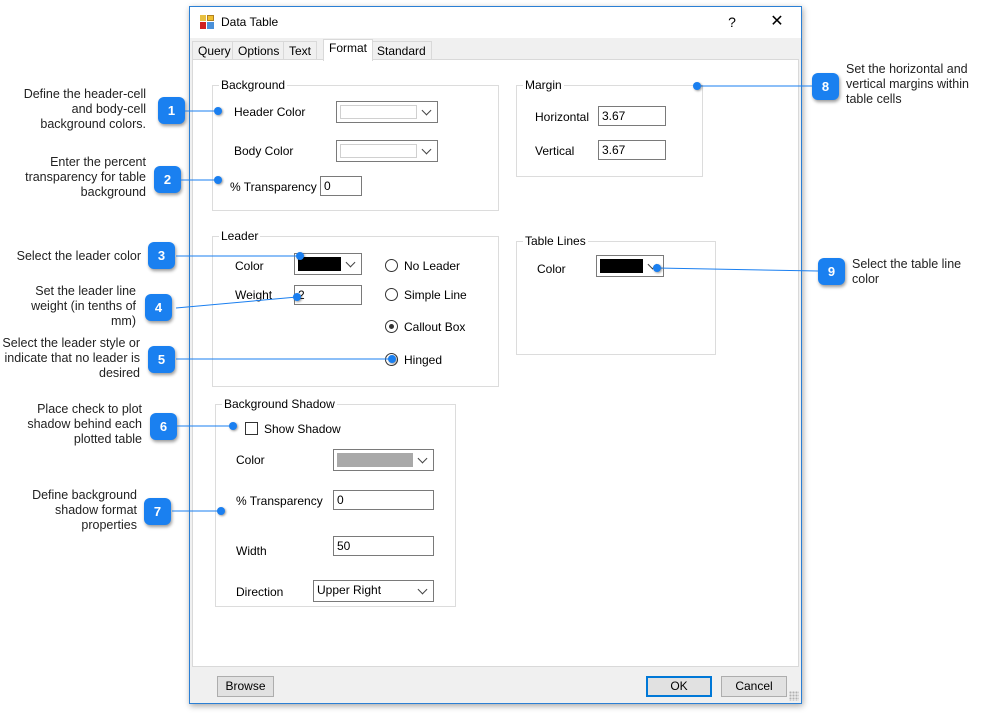  Describe the element at coordinates (391, 265) in the screenshot. I see `radio-no-leader` at that location.